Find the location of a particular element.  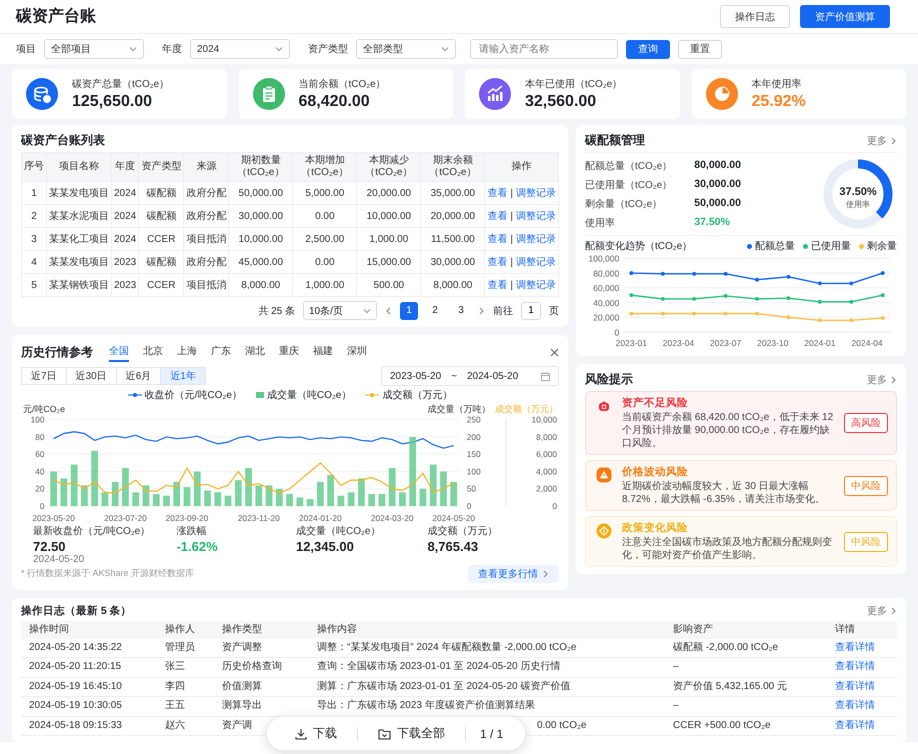

filter-select: 全部类型 is located at coordinates (406, 49).